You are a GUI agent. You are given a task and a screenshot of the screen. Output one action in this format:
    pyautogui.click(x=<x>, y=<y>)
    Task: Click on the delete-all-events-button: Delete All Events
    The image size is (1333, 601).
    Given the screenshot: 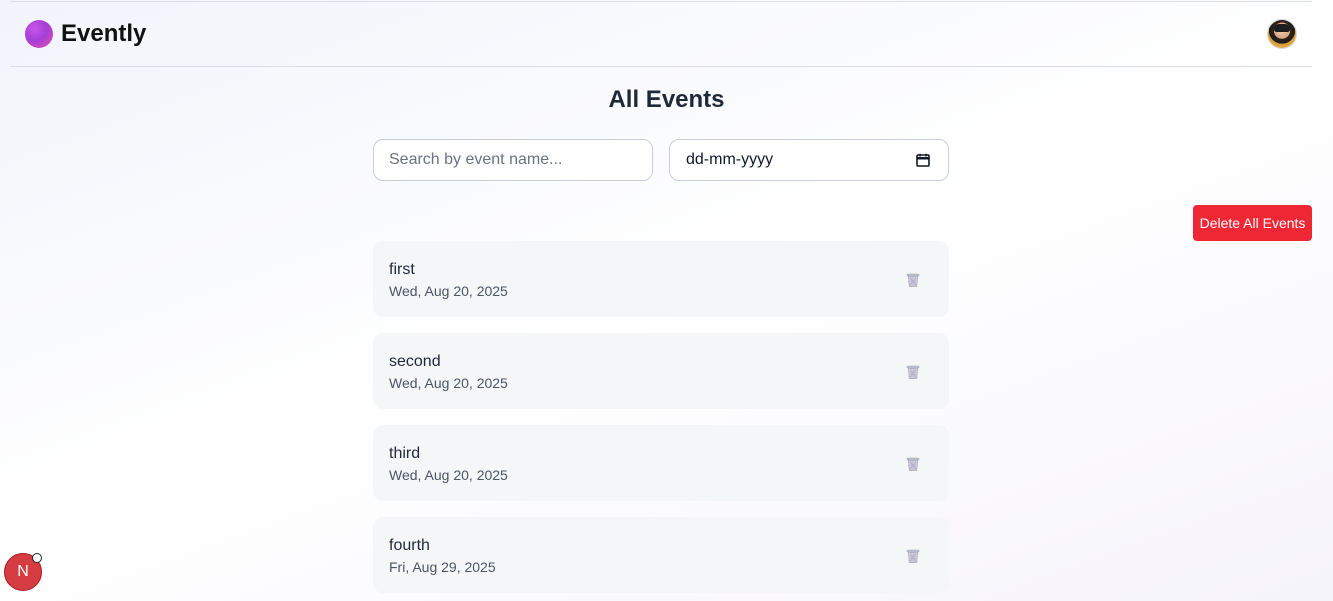 What is the action you would take?
    pyautogui.click(x=1252, y=223)
    